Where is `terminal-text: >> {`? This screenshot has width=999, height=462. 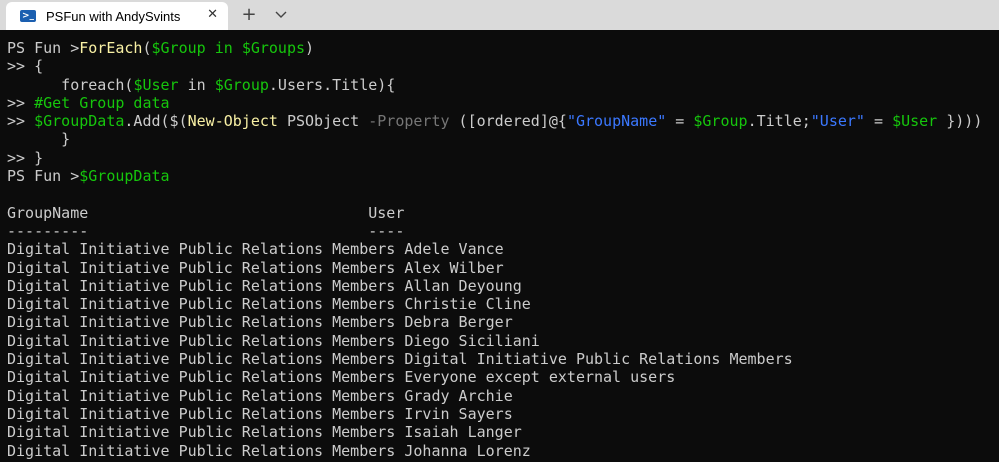 terminal-text: >> { is located at coordinates (25, 66).